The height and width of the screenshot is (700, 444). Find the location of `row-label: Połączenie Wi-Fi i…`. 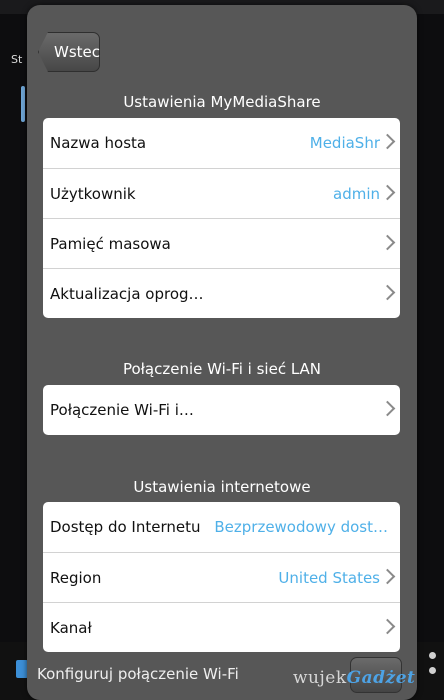

row-label: Połączenie Wi-Fi i… is located at coordinates (122, 410).